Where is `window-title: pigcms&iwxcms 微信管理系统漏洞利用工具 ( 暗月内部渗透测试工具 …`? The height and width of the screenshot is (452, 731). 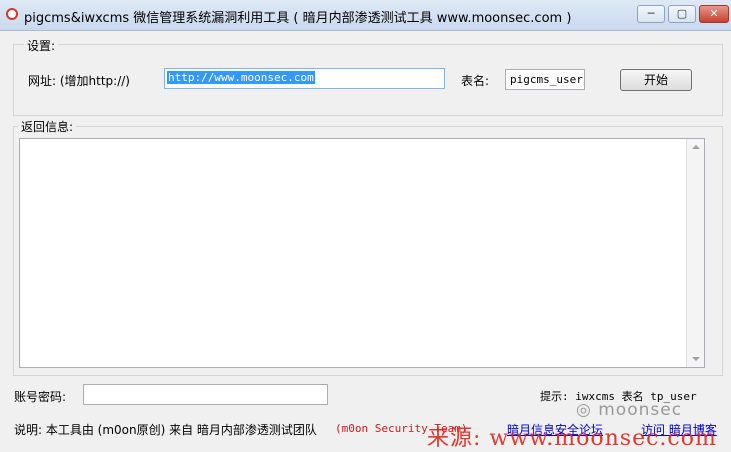 window-title: pigcms&iwxcms 微信管理系统漏洞利用工具 ( 暗月内部渗透测试工具 … is located at coordinates (298, 18).